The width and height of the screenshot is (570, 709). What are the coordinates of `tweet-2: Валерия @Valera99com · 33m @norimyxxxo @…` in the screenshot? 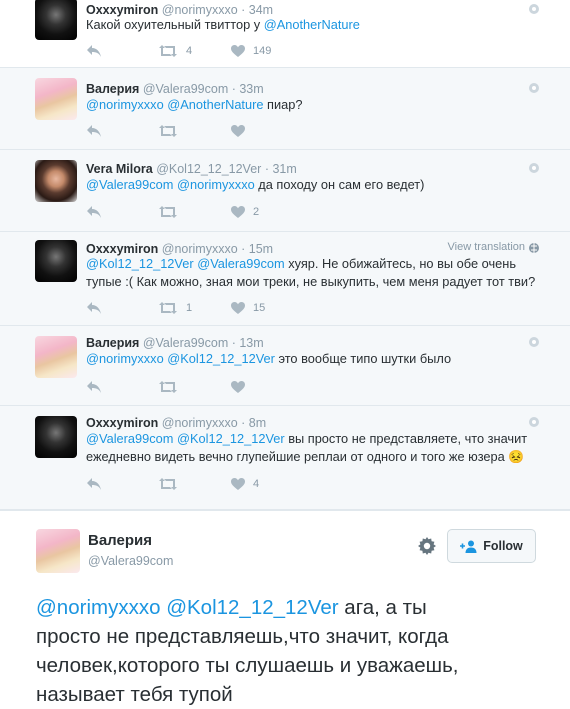 It's located at (285, 109).